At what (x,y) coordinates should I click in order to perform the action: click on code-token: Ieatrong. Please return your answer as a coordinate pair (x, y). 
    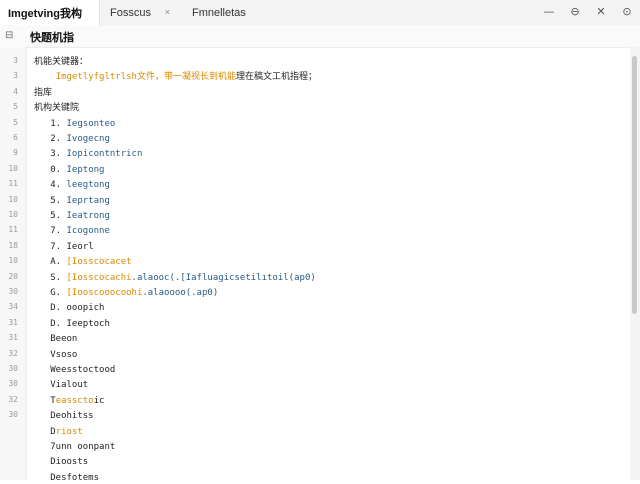
    Looking at the image, I should click on (88, 216).